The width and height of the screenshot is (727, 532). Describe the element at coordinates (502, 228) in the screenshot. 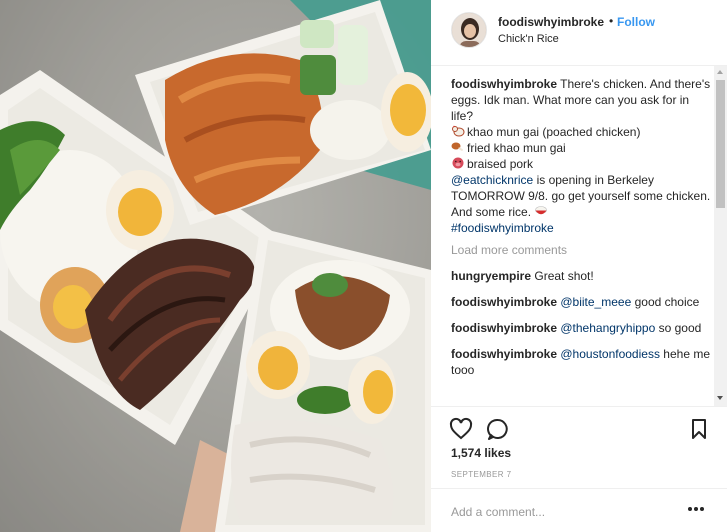

I see `caption-hashtag: #foodiswhyimbroke` at that location.